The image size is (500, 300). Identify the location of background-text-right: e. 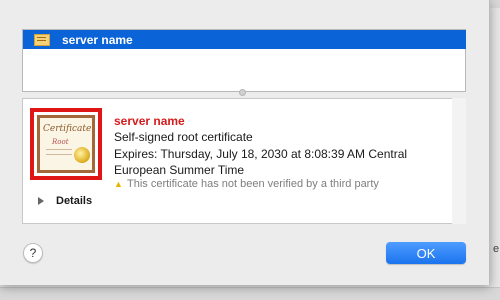
(496, 249).